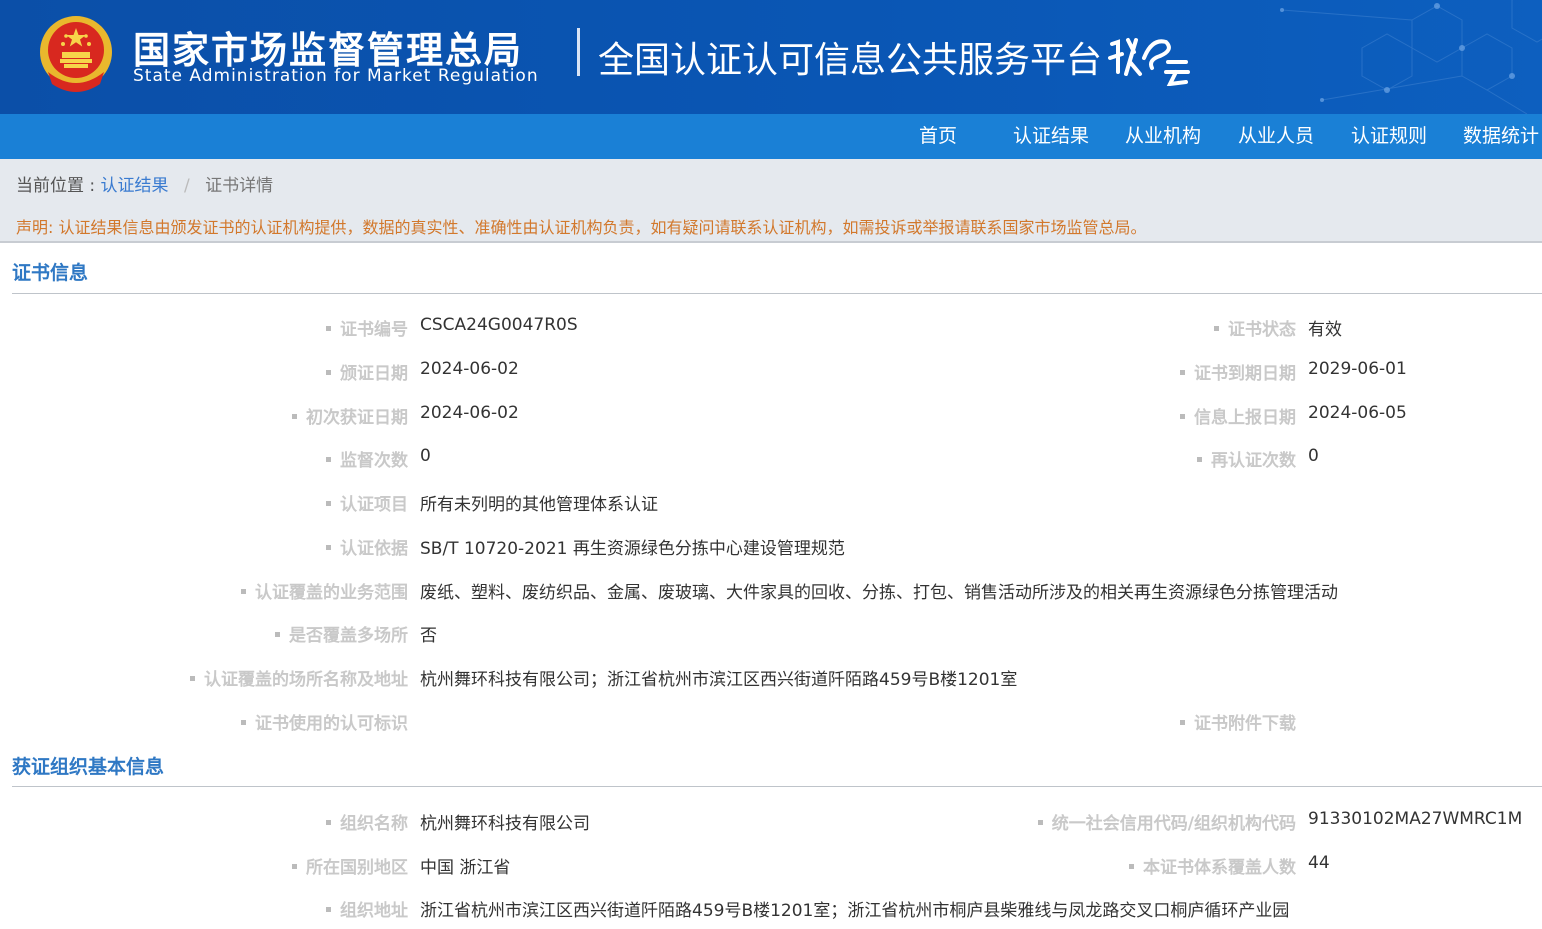  What do you see at coordinates (350, 865) in the screenshot?
I see `label-region: 所在国别地区` at bounding box center [350, 865].